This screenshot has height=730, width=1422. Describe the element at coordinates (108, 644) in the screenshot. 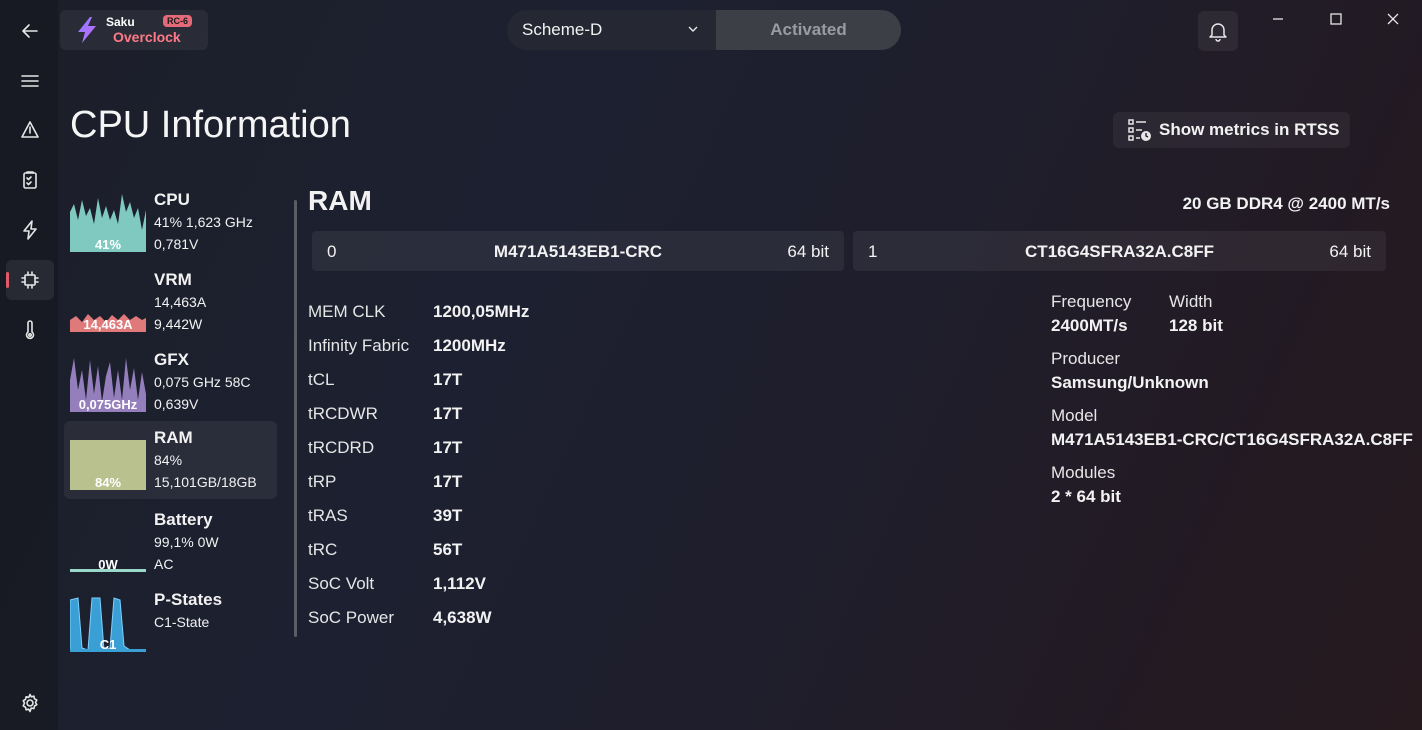

I see `pstates-graph-label: C1` at that location.